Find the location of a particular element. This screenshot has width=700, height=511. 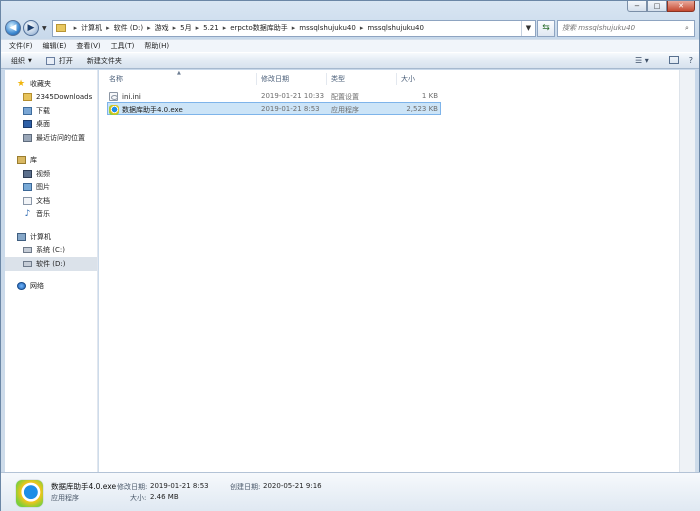

document-icon is located at coordinates (27, 200).